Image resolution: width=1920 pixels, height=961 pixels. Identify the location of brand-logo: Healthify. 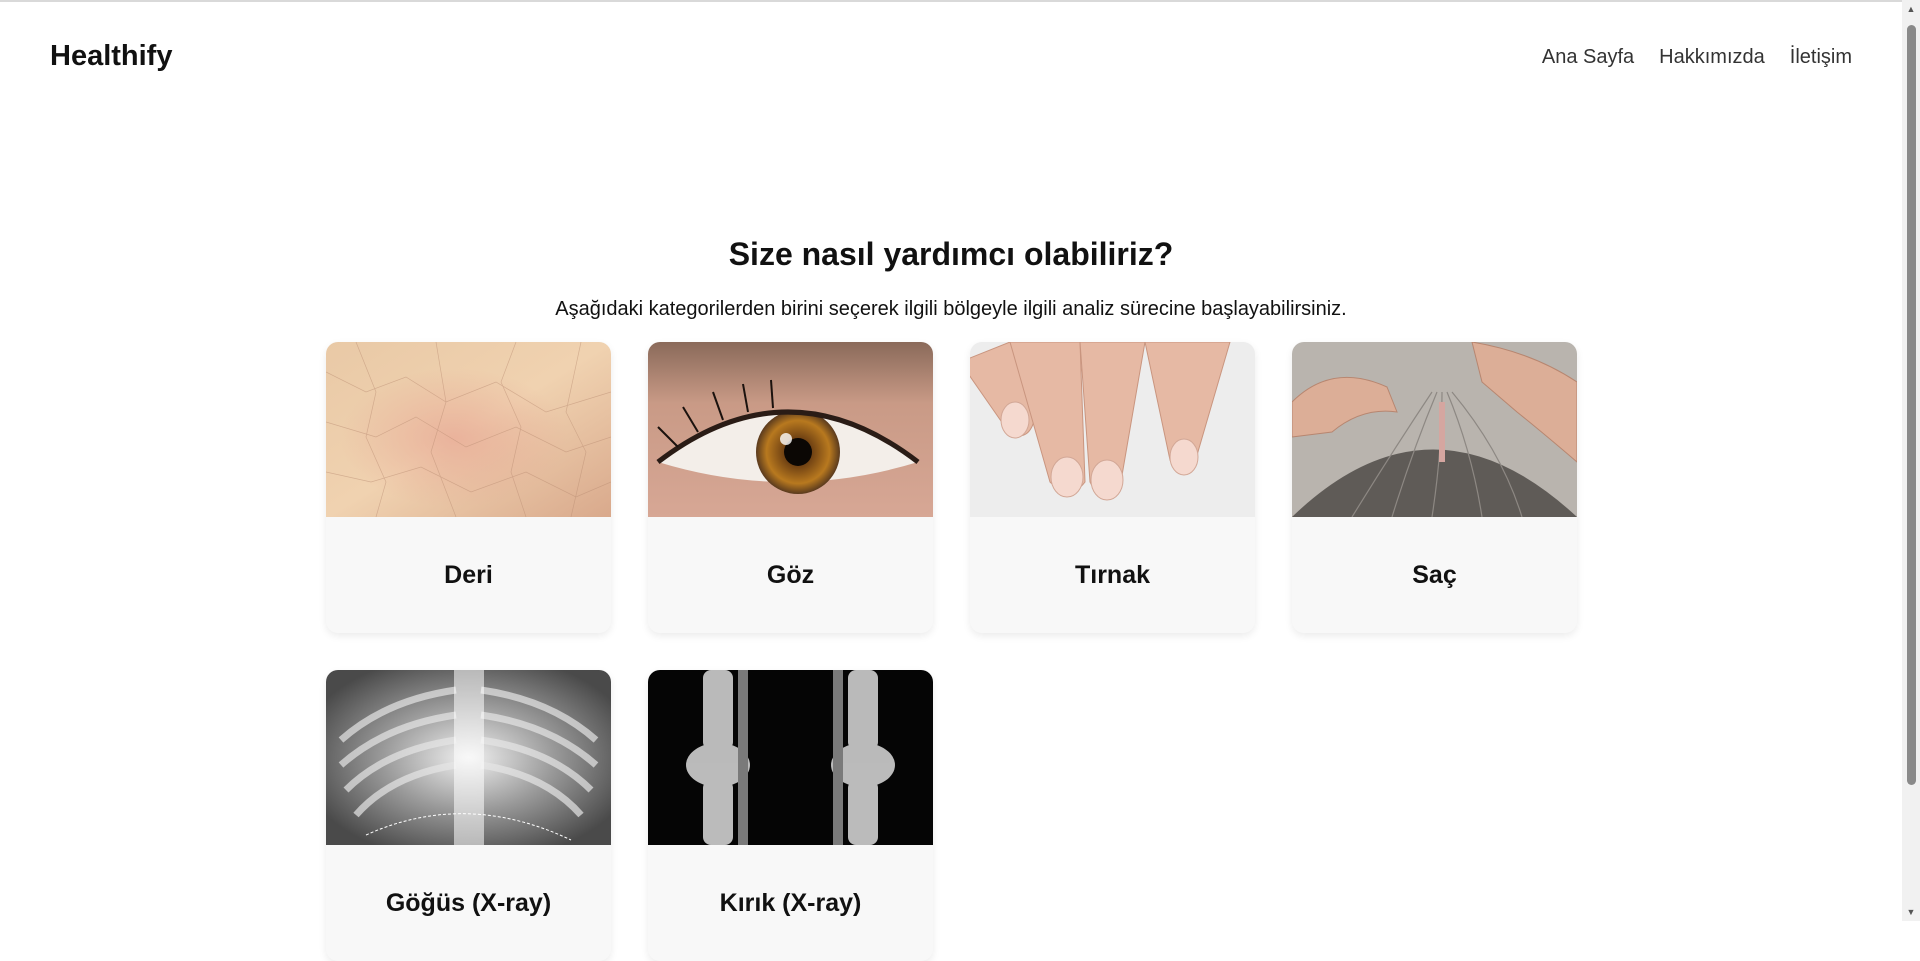
(111, 56).